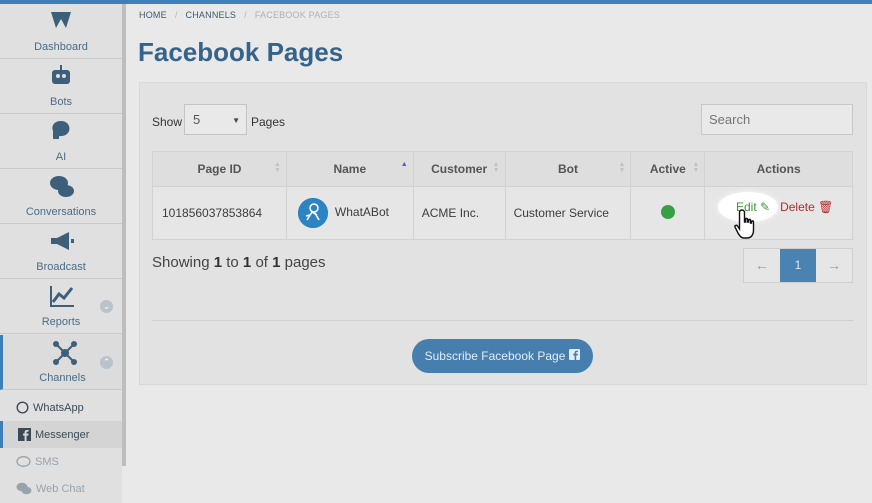  Describe the element at coordinates (197, 119) in the screenshot. I see `page-size-value: 5` at that location.